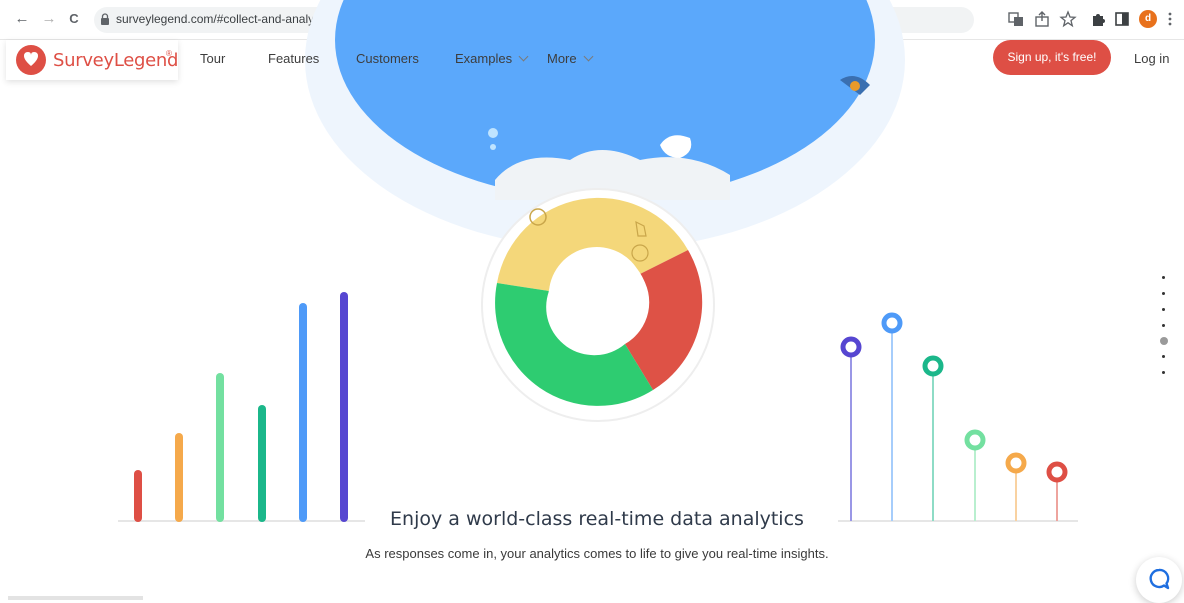 This screenshot has height=603, width=1184. Describe the element at coordinates (641, 228) in the screenshot. I see `hand-icon` at that location.